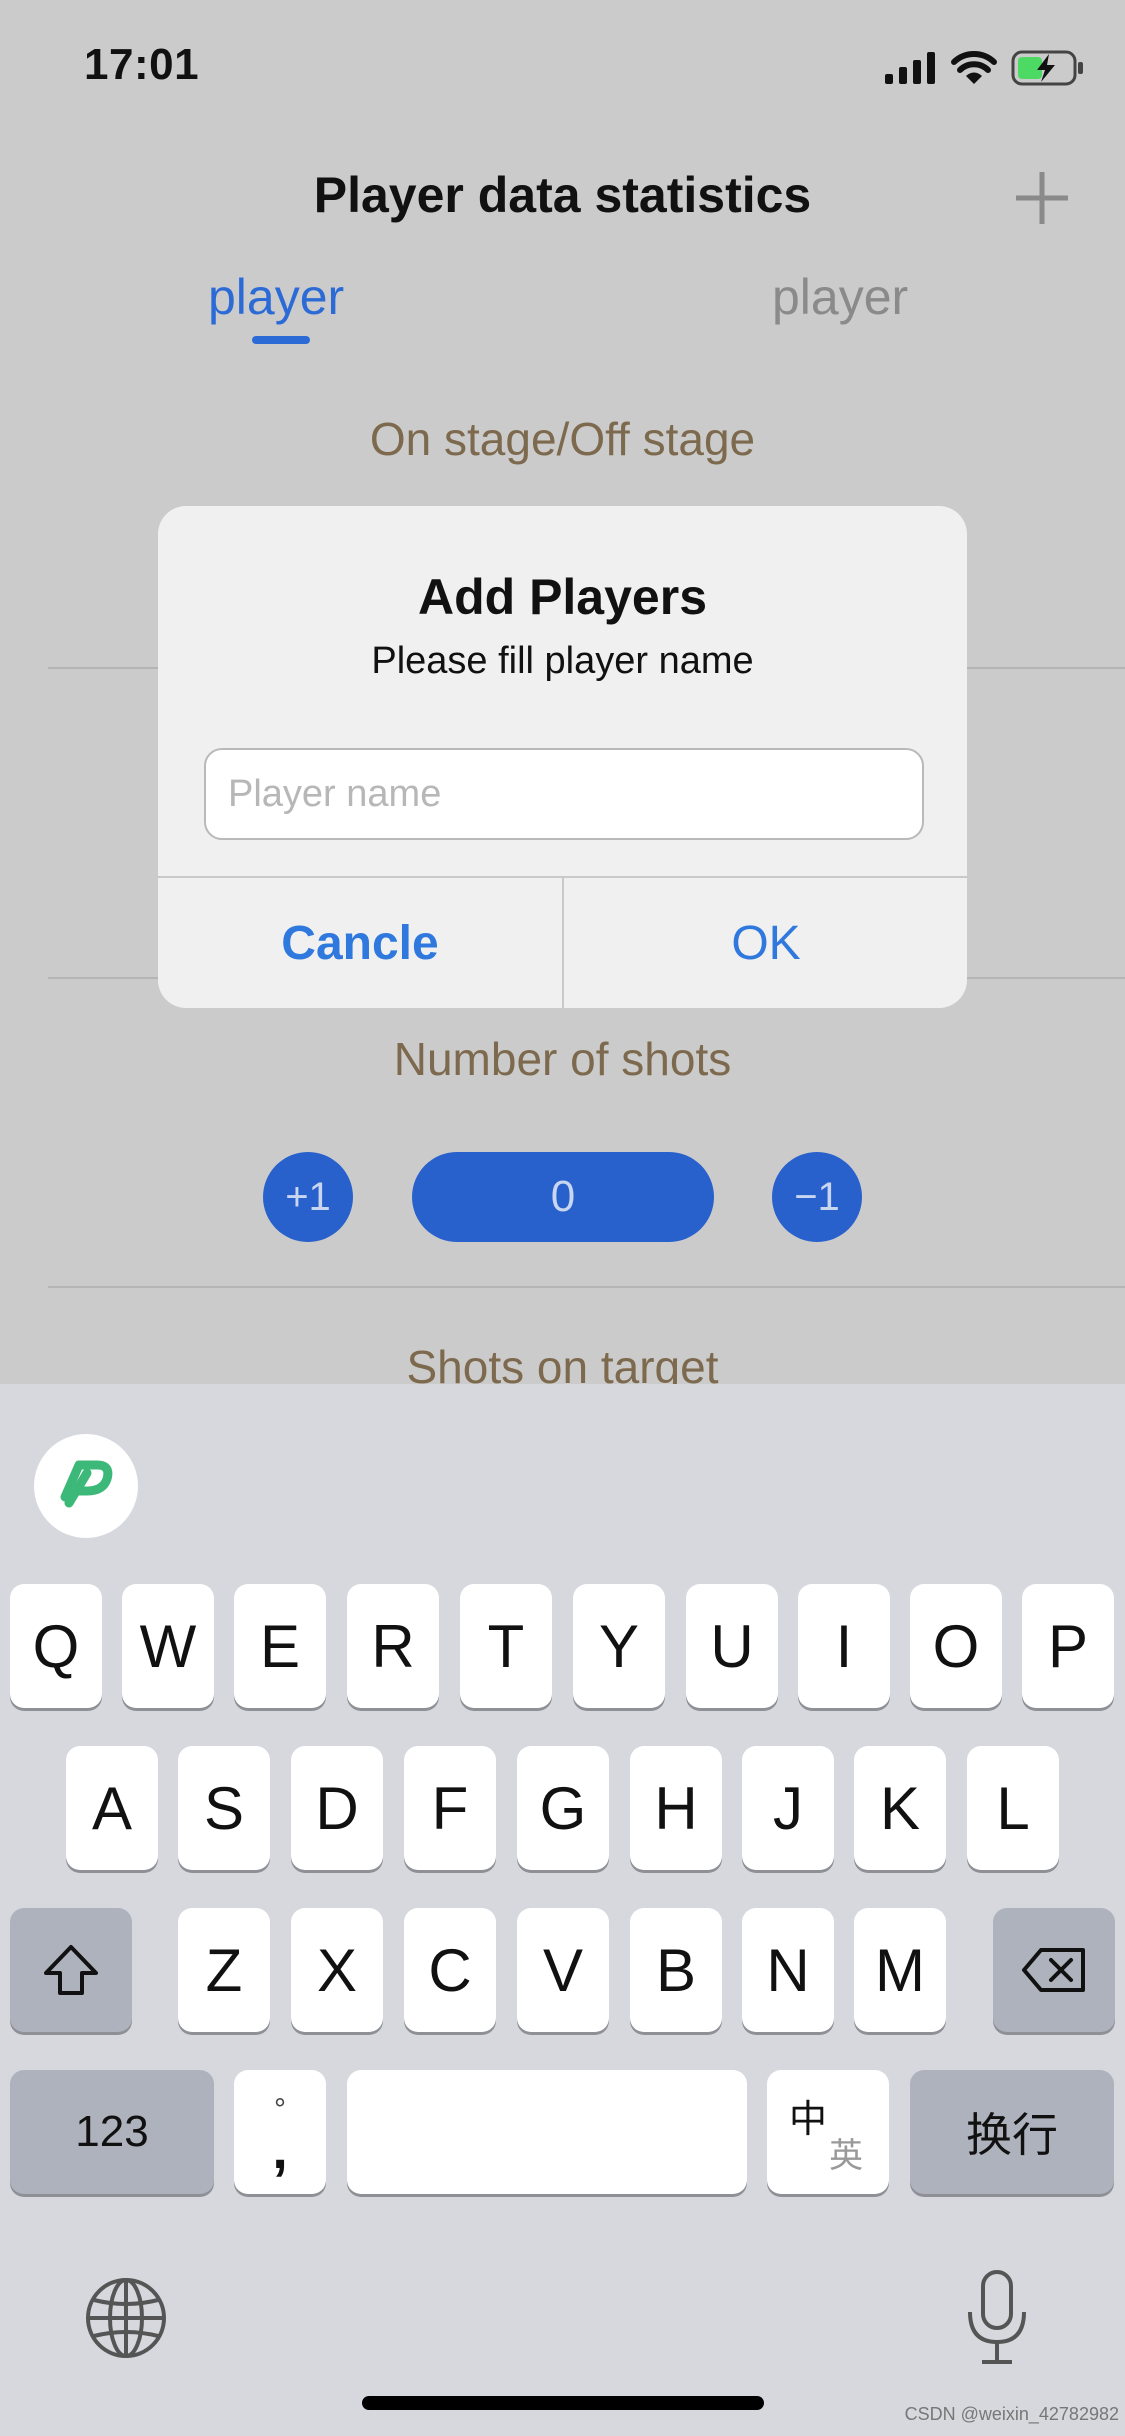  I want to click on key-b: B, so click(676, 1970).